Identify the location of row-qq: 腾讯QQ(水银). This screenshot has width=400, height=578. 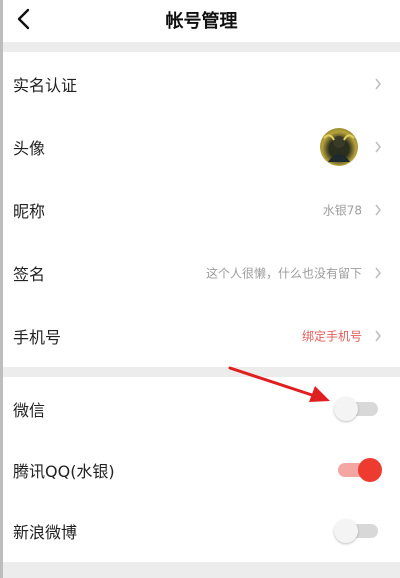
(201, 469).